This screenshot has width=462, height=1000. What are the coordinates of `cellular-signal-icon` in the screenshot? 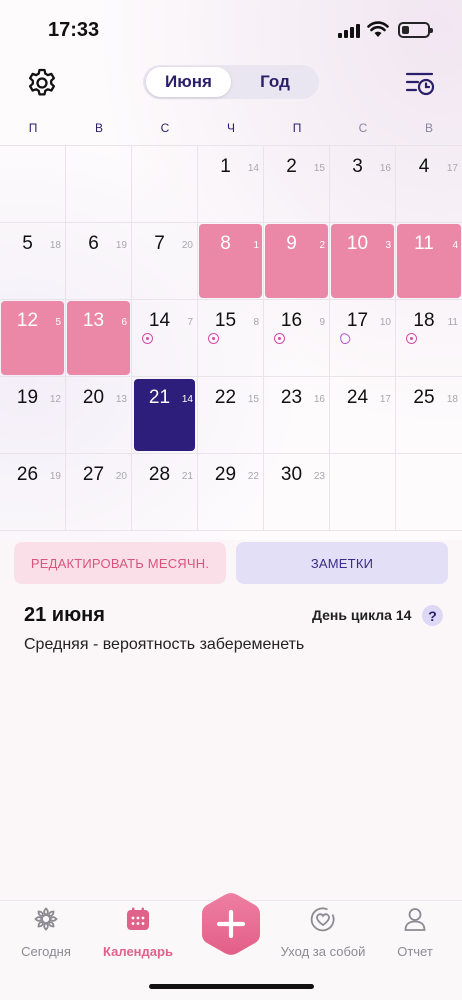 It's located at (350, 31).